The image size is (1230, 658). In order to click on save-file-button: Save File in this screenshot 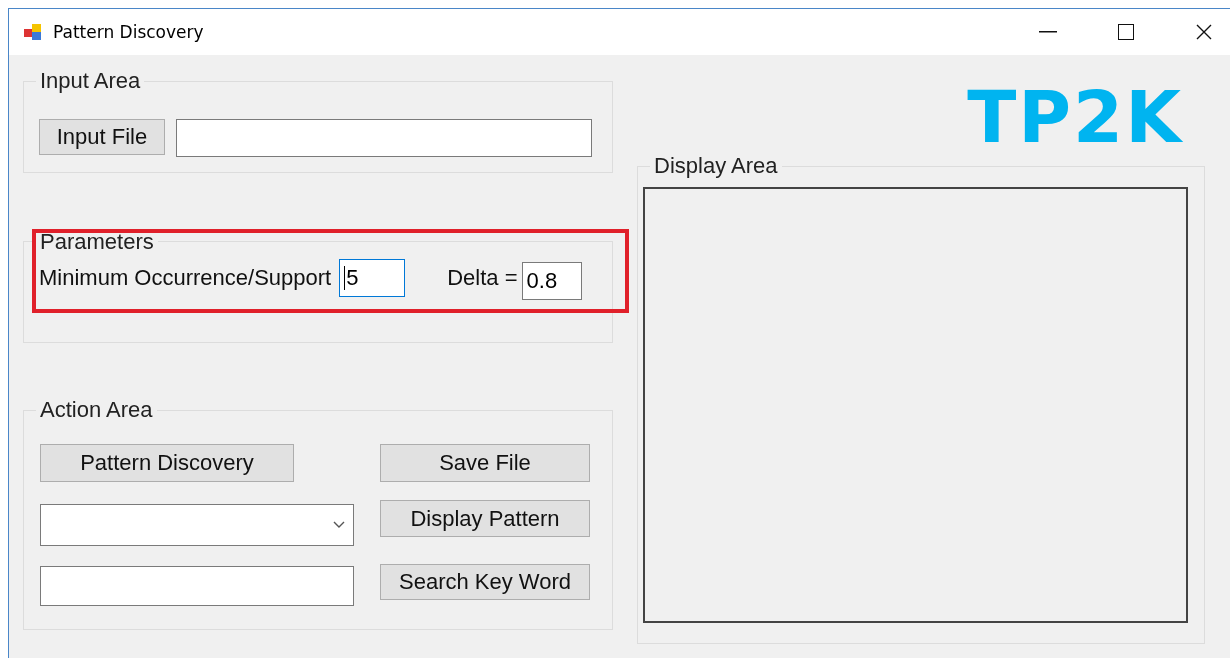, I will do `click(485, 463)`.